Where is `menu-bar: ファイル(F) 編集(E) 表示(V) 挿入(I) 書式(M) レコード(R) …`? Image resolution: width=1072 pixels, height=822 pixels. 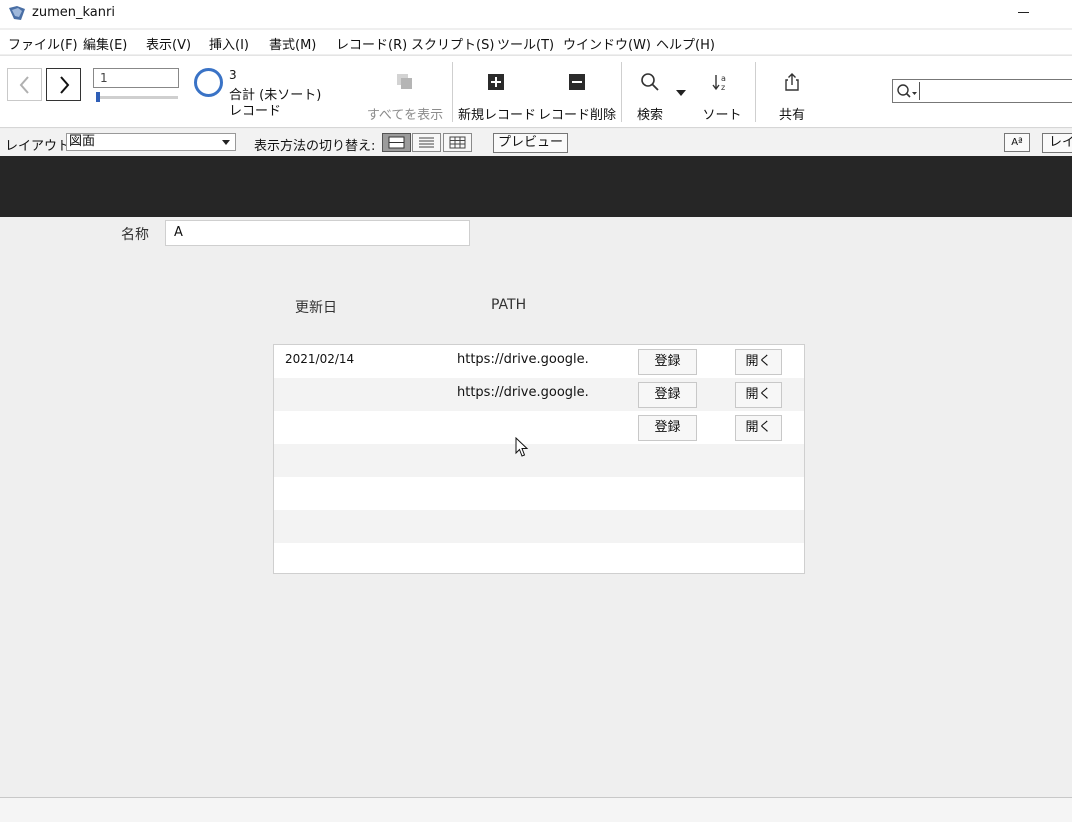 menu-bar: ファイル(F) 編集(E) 表示(V) 挿入(I) 書式(M) レコード(R) … is located at coordinates (536, 42).